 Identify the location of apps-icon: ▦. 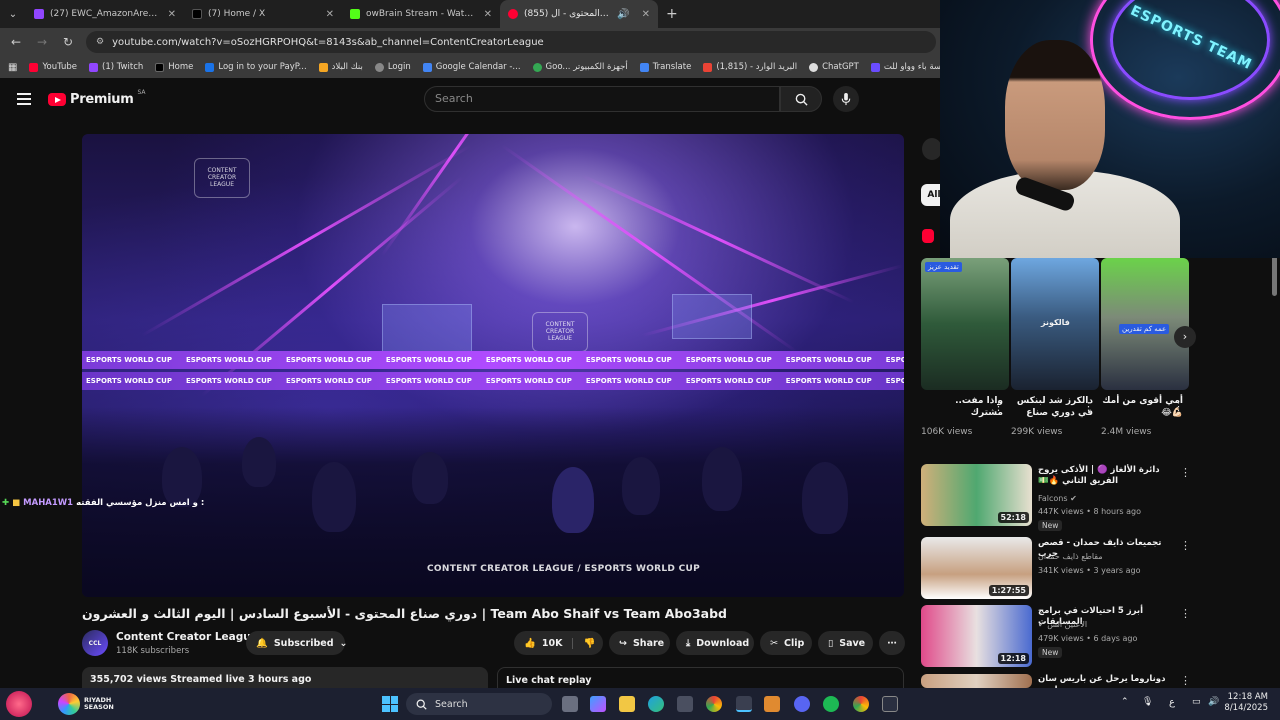
(12, 67).